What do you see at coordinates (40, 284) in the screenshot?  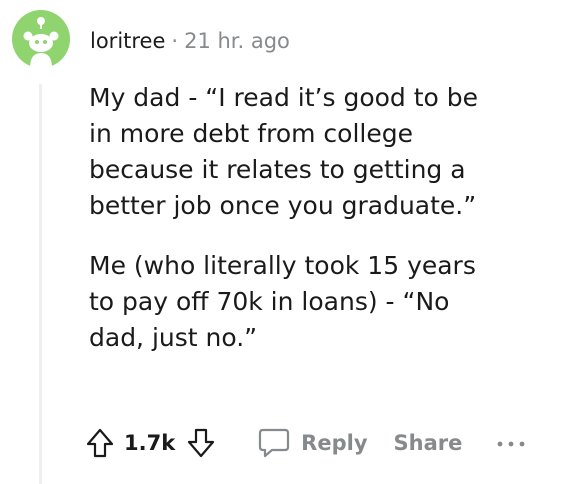 I see `thread-line` at bounding box center [40, 284].